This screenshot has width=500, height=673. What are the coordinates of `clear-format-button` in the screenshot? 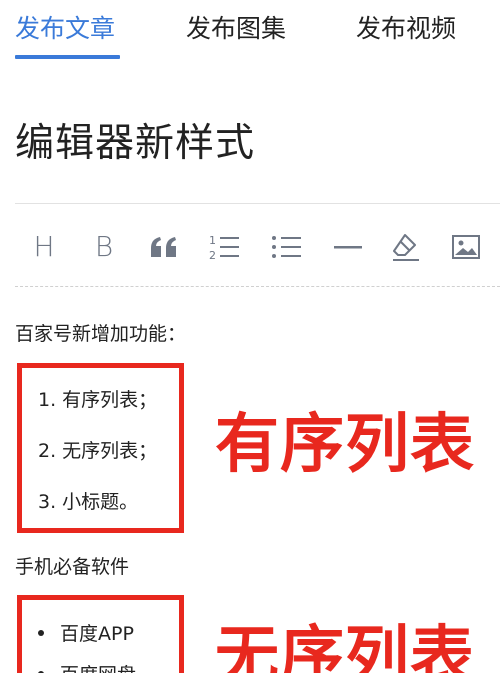 It's located at (406, 247).